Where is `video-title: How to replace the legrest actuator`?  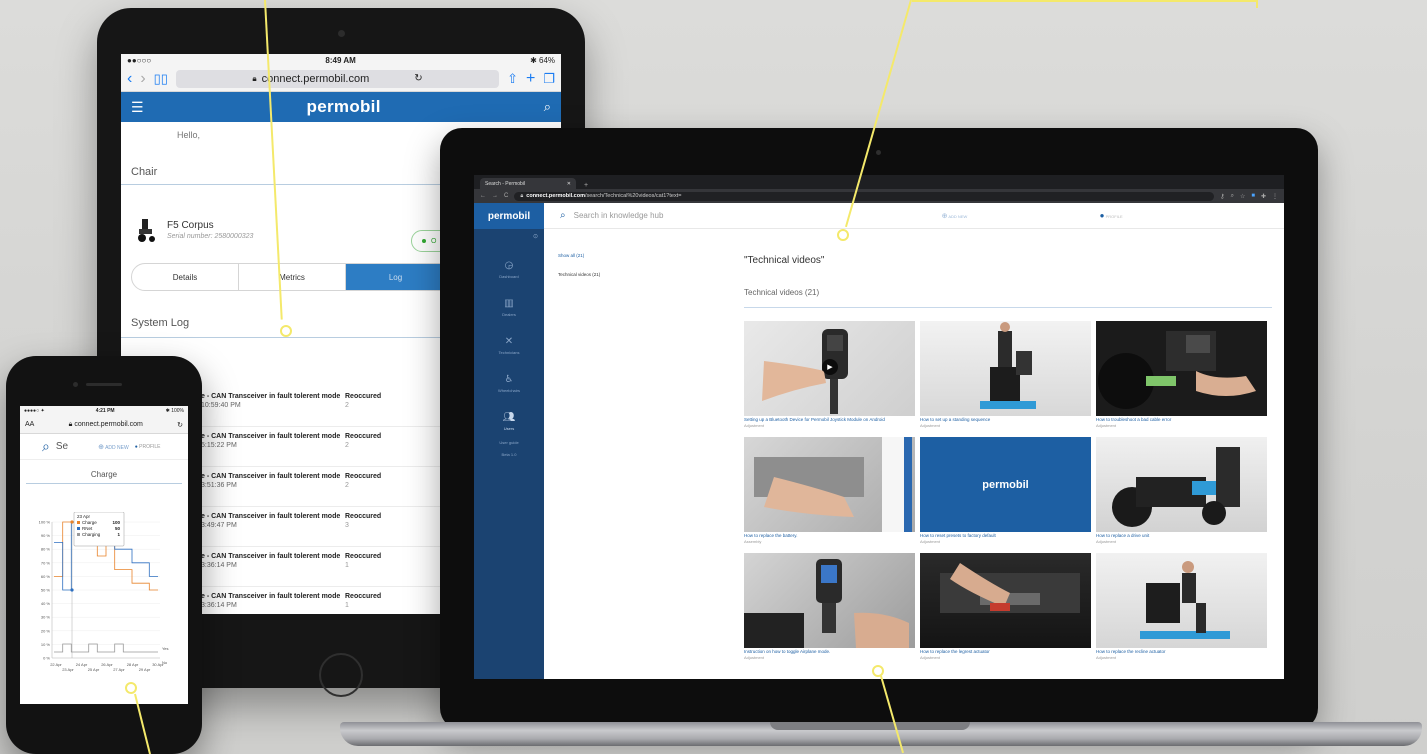 video-title: How to replace the legrest actuator is located at coordinates (1005, 651).